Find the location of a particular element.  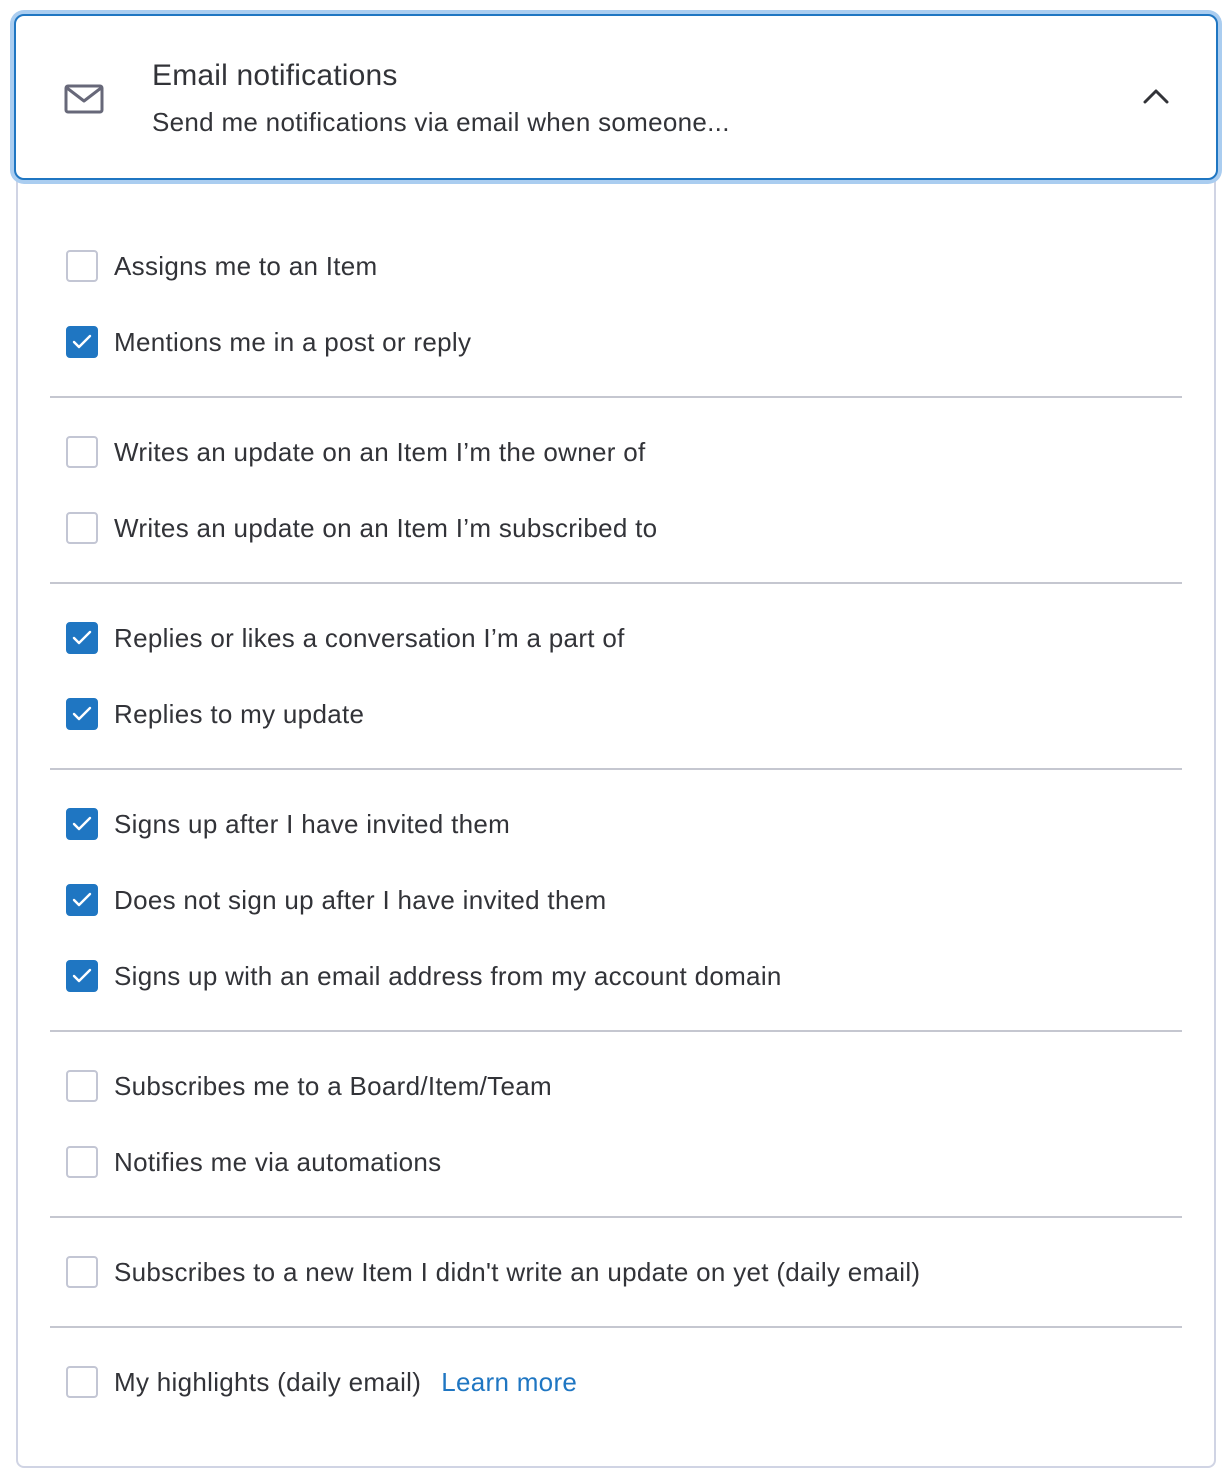

option-row: Assigns me to an Item is located at coordinates (616, 266).